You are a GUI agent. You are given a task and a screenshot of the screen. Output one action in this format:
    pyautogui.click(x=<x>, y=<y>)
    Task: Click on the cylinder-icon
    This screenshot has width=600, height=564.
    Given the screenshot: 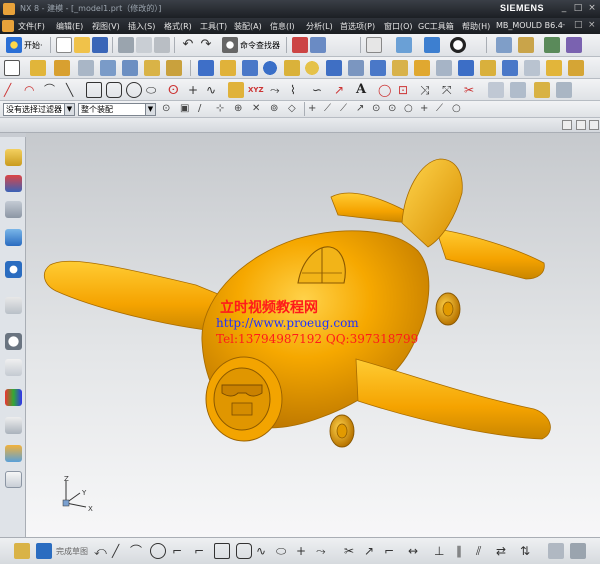 What is the action you would take?
    pyautogui.click(x=228, y=68)
    